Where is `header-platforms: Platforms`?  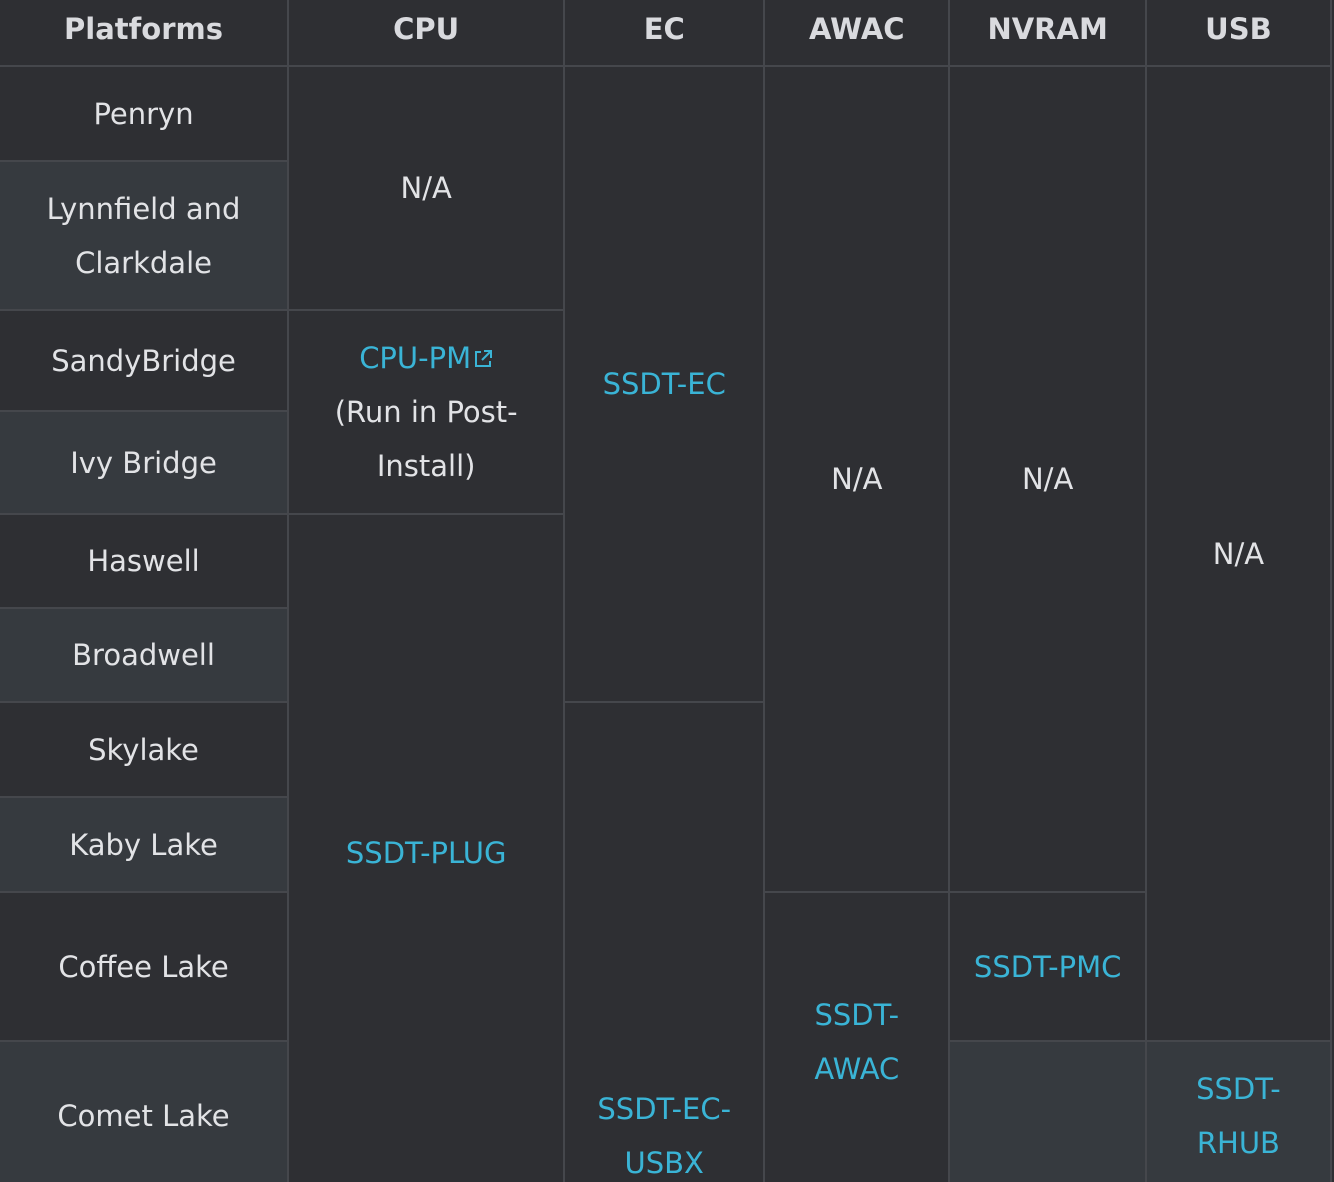
header-platforms: Platforms is located at coordinates (145, 33).